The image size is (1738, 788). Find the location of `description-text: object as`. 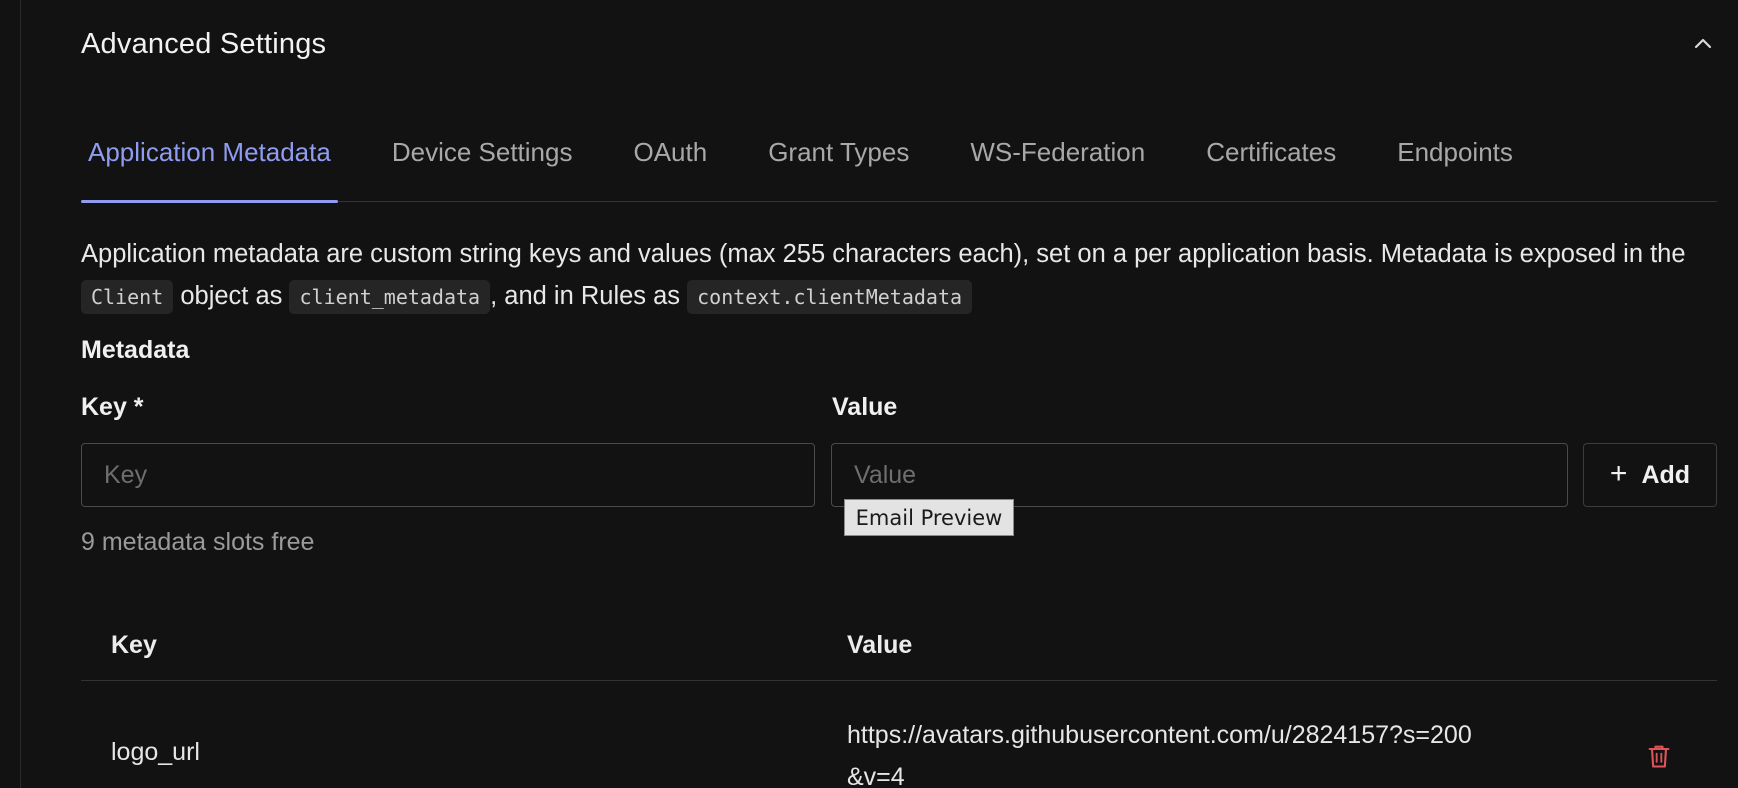

description-text: object as is located at coordinates (231, 296).